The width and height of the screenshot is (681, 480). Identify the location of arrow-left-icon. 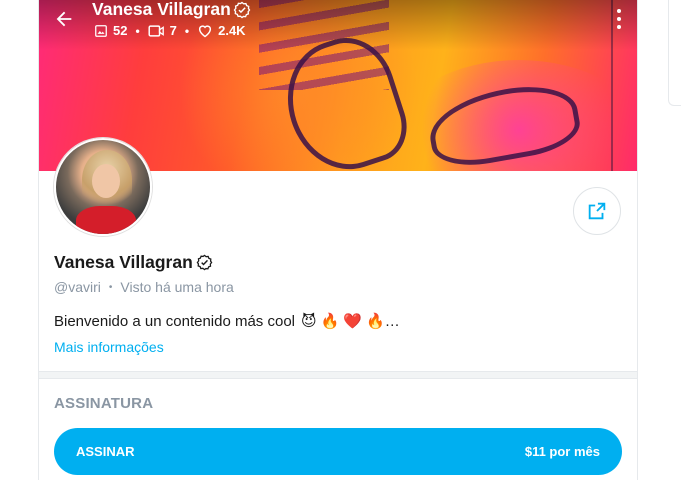
(64, 19).